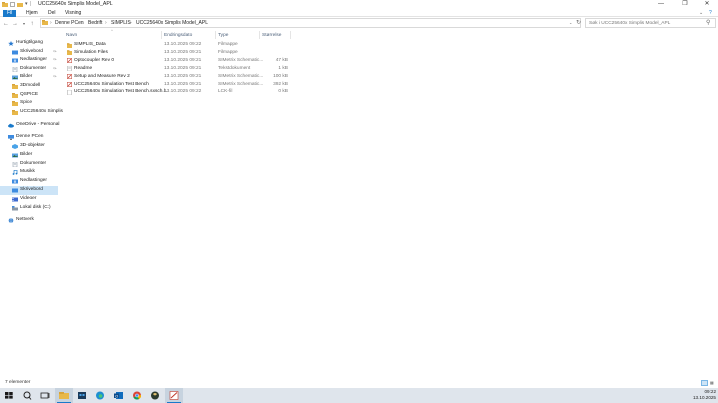  Describe the element at coordinates (704, 383) in the screenshot. I see `details-view-button` at that location.